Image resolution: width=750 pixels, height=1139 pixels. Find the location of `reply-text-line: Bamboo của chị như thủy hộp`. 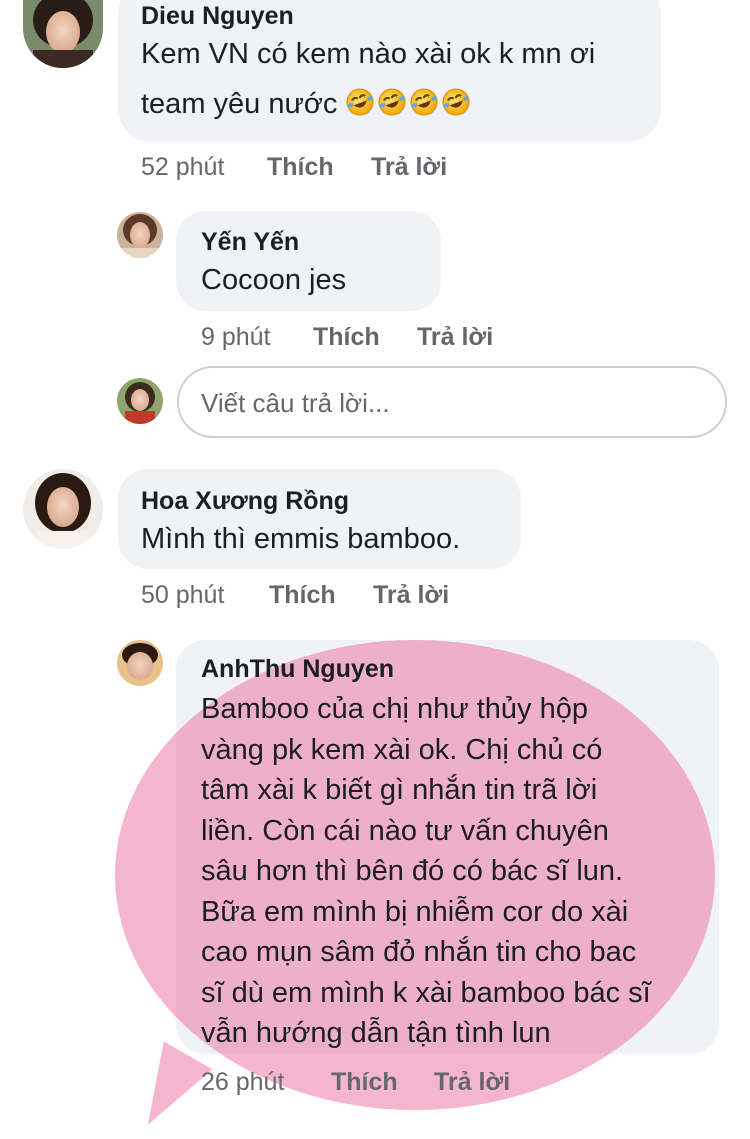

reply-text-line: Bamboo của chị như thủy hộp is located at coordinates (394, 709).